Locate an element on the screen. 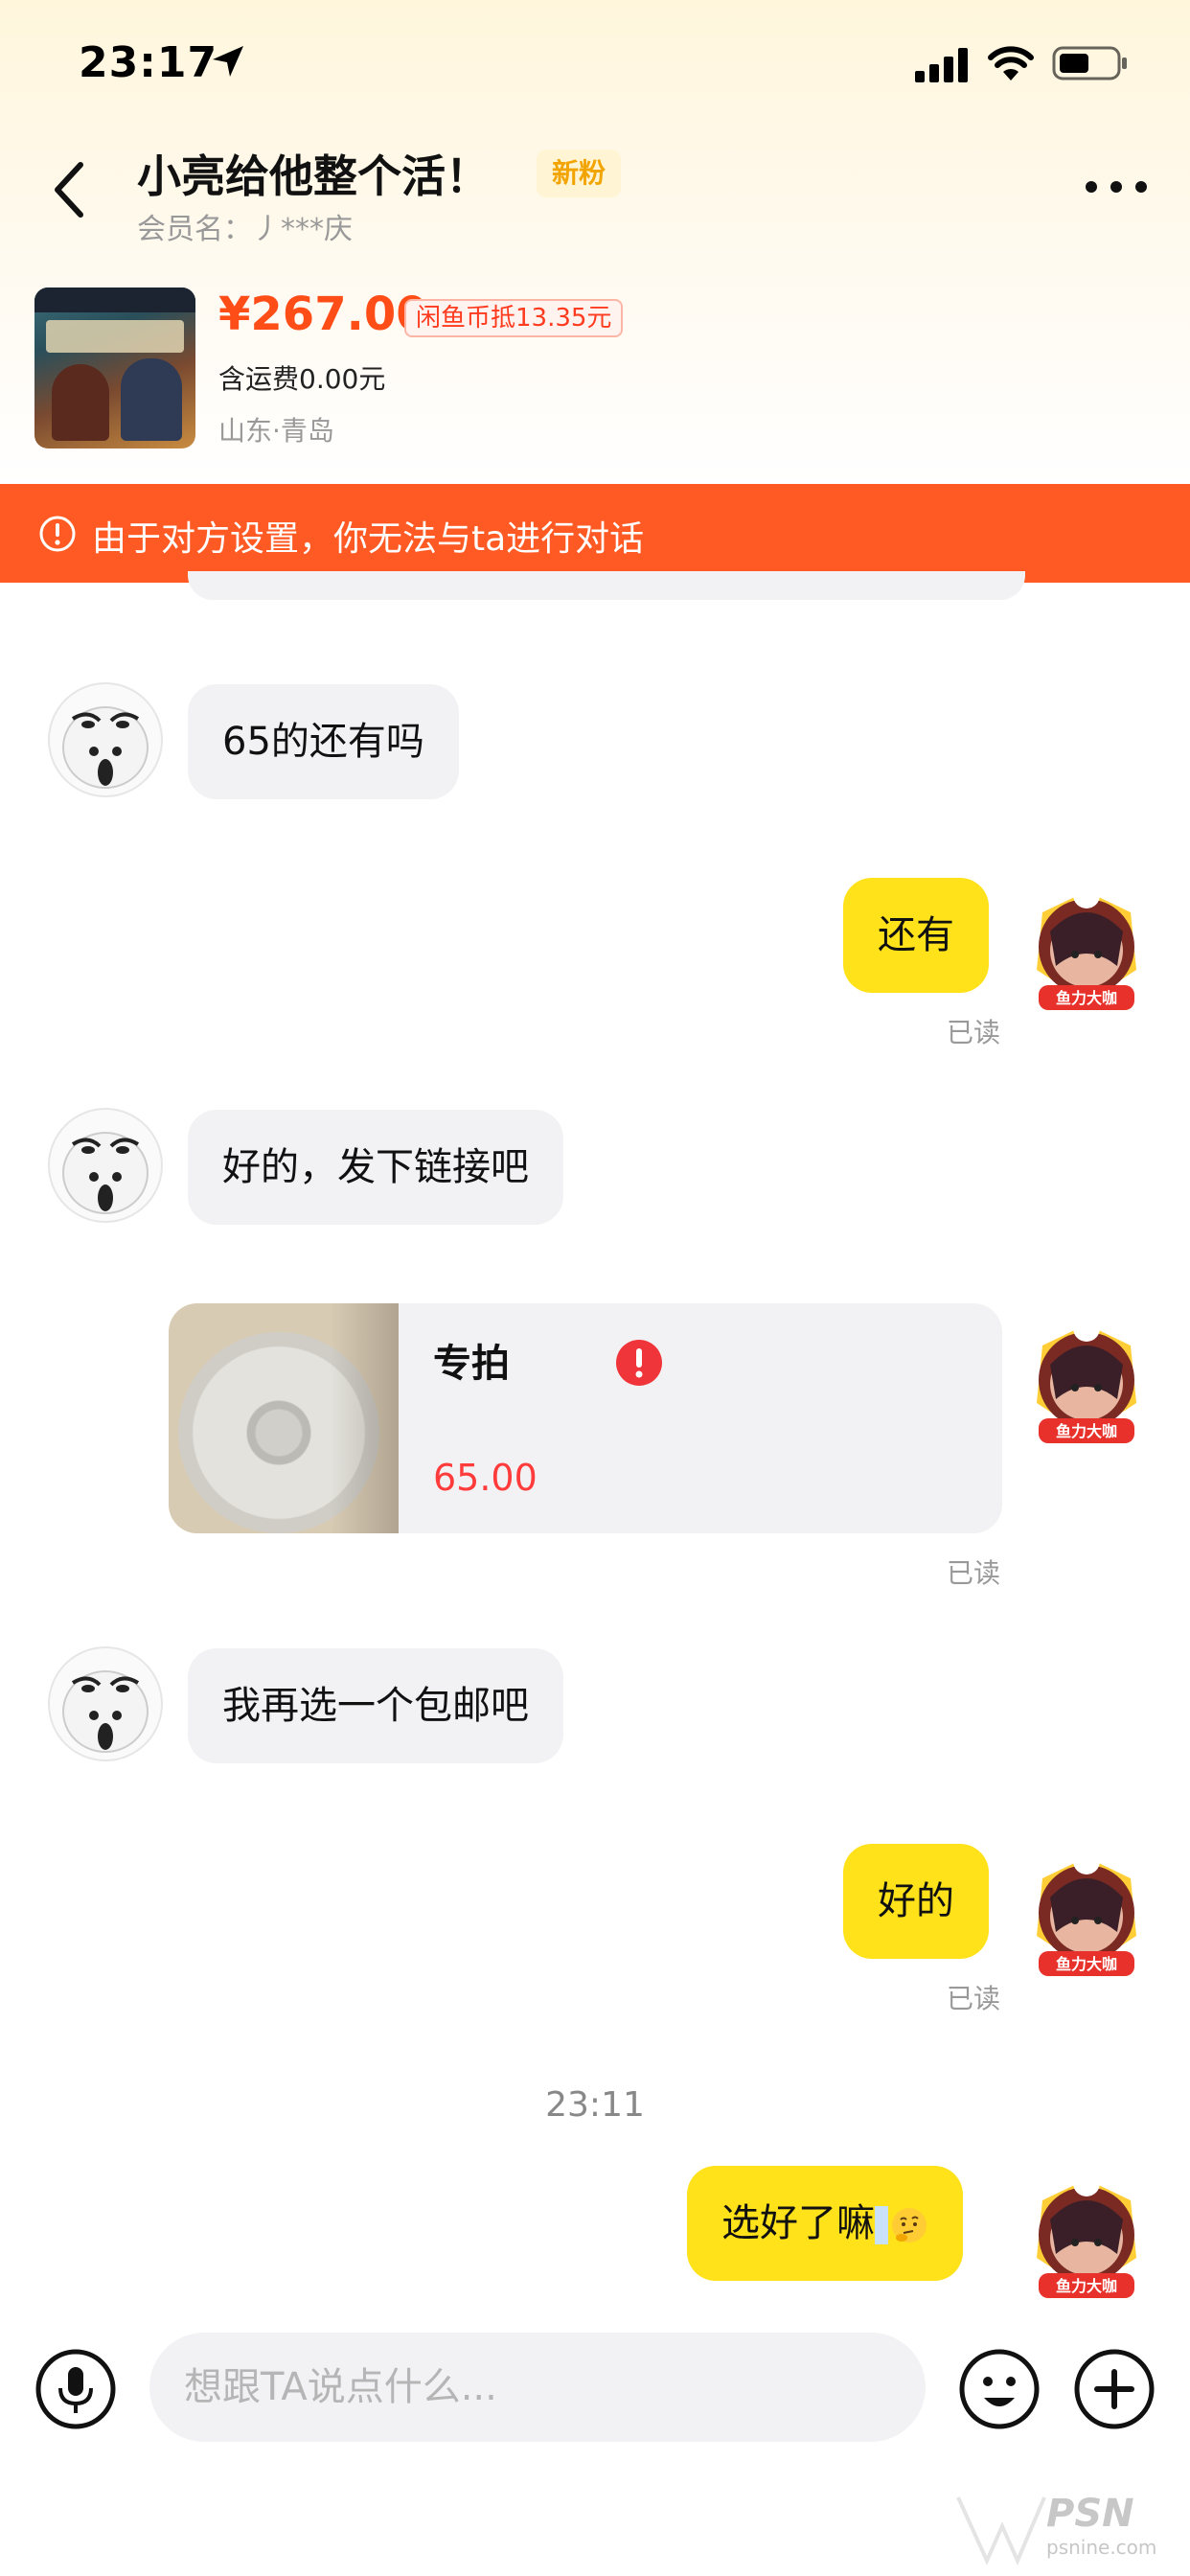 The width and height of the screenshot is (1190, 2576). previous-message-fragment is located at coordinates (606, 585).